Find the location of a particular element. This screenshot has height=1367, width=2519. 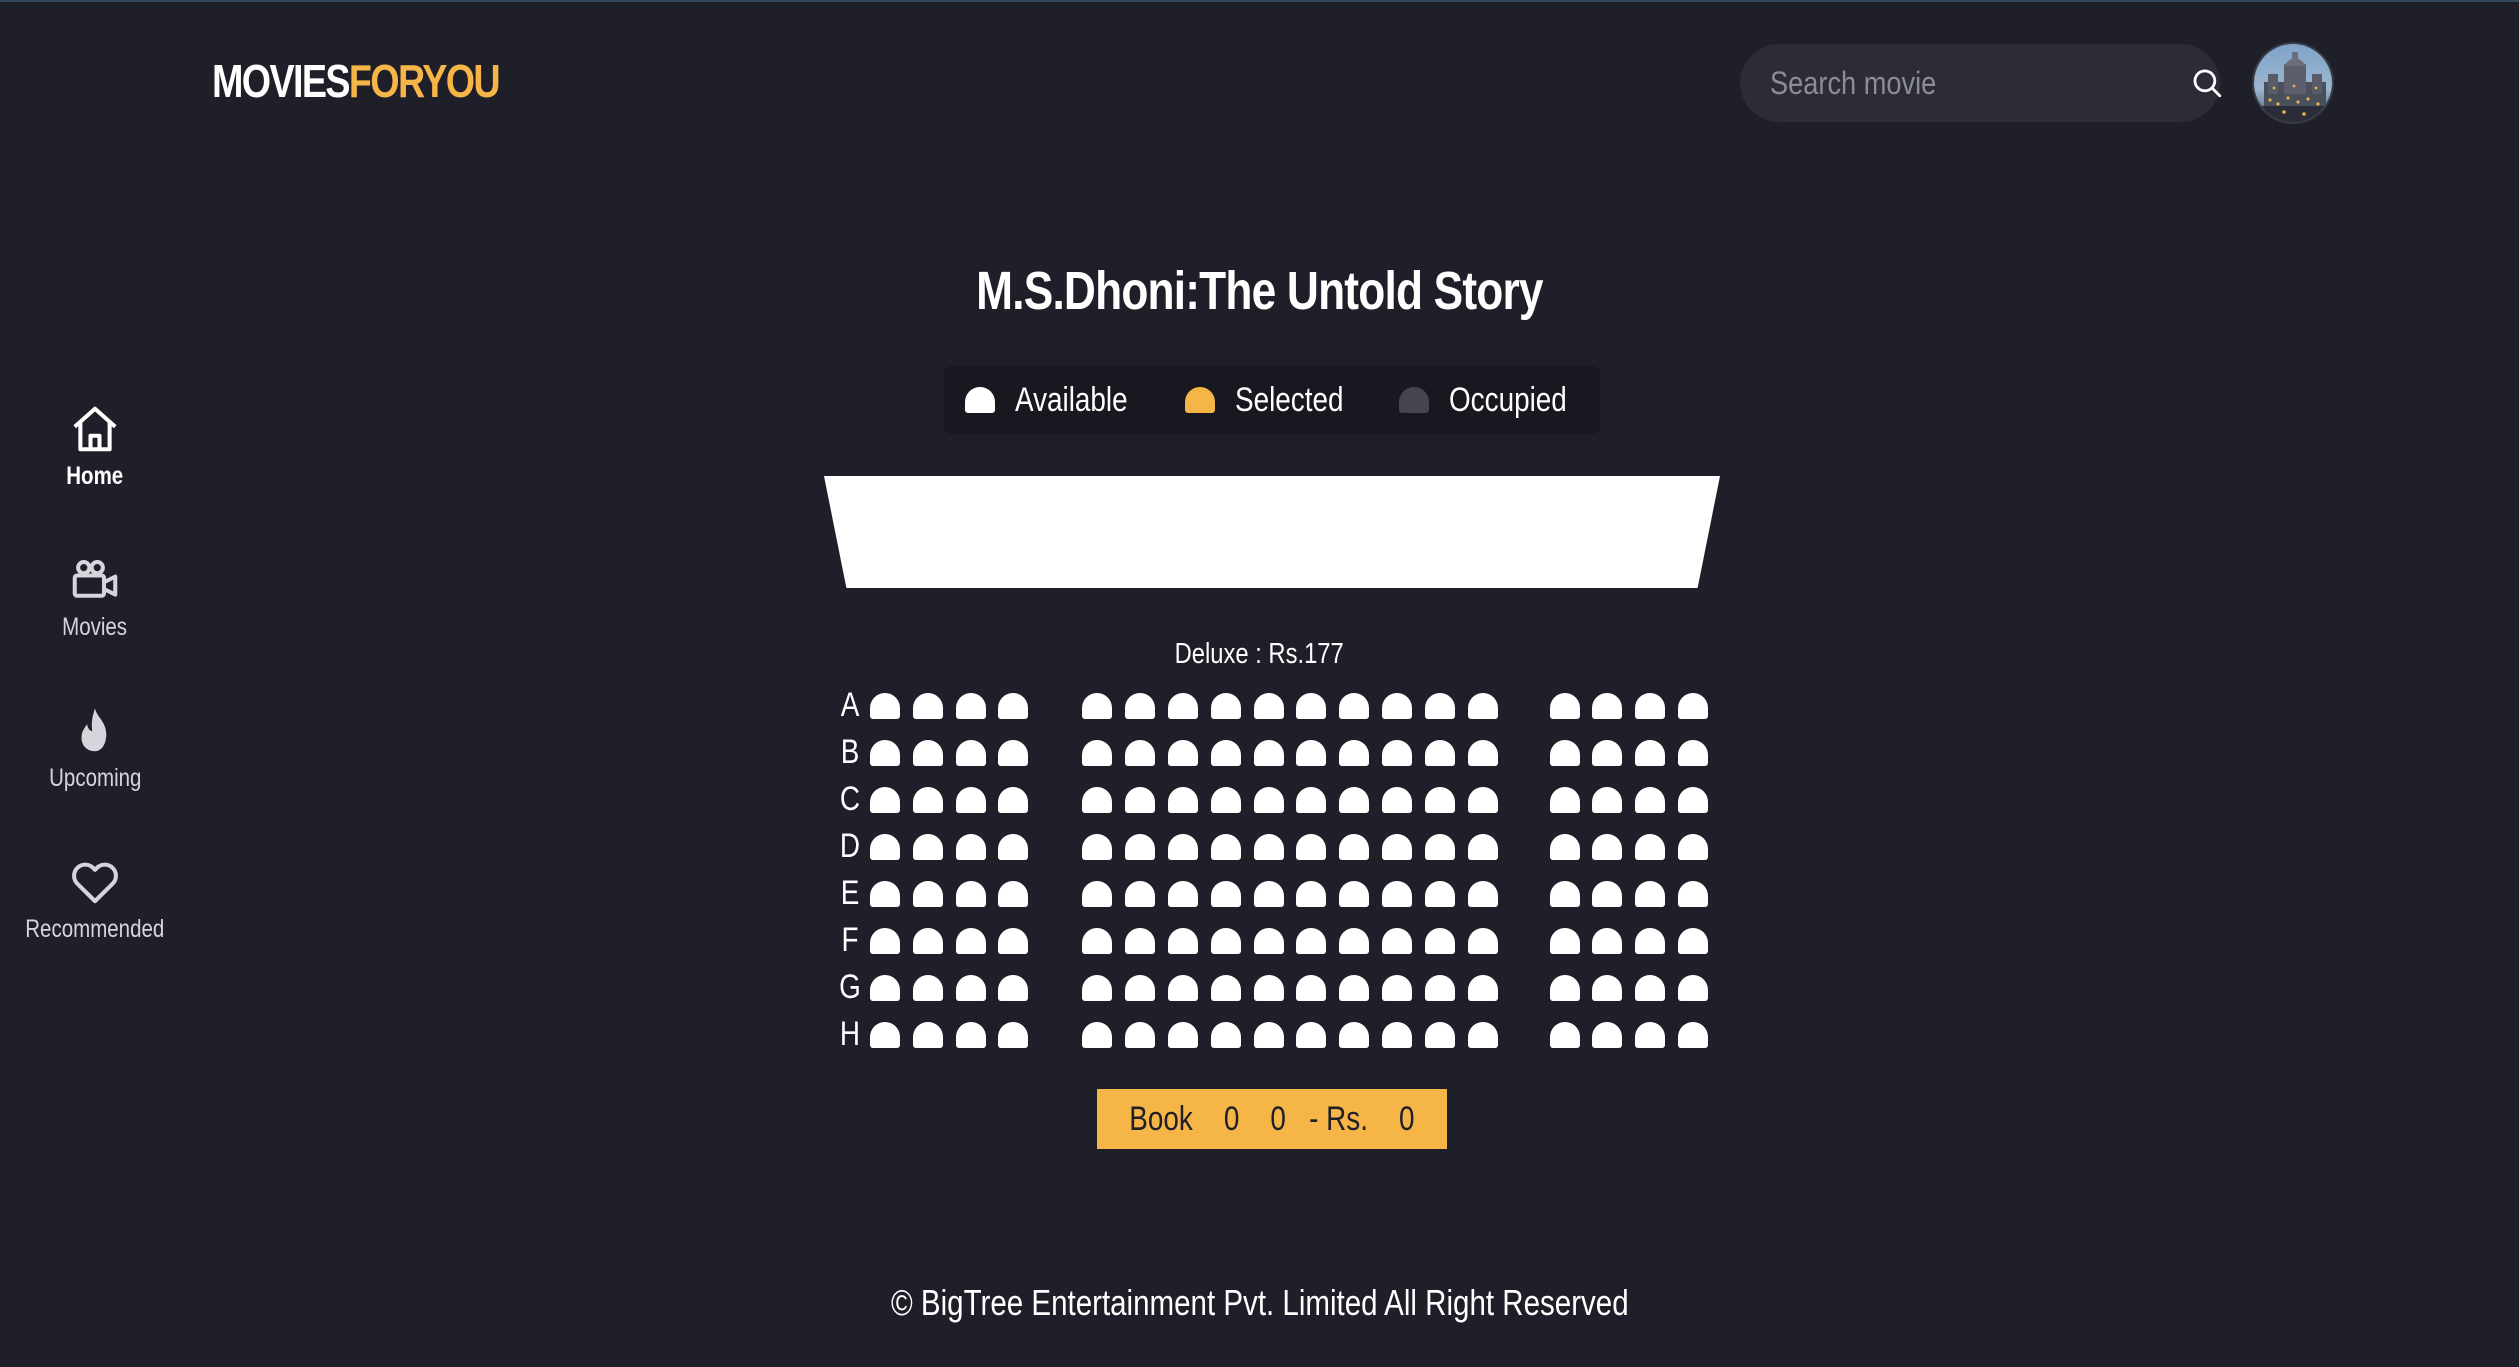

user-avatar is located at coordinates (2293, 83).